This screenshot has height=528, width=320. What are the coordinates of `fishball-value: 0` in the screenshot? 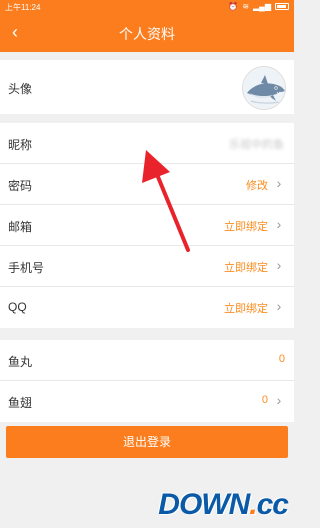 It's located at (281, 359).